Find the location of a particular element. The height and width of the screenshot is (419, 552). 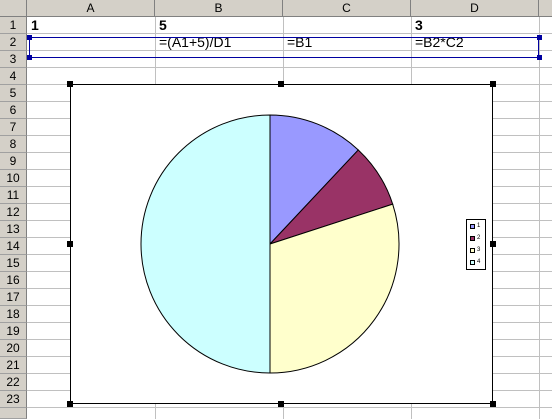

column-header-b: B is located at coordinates (219, 8).